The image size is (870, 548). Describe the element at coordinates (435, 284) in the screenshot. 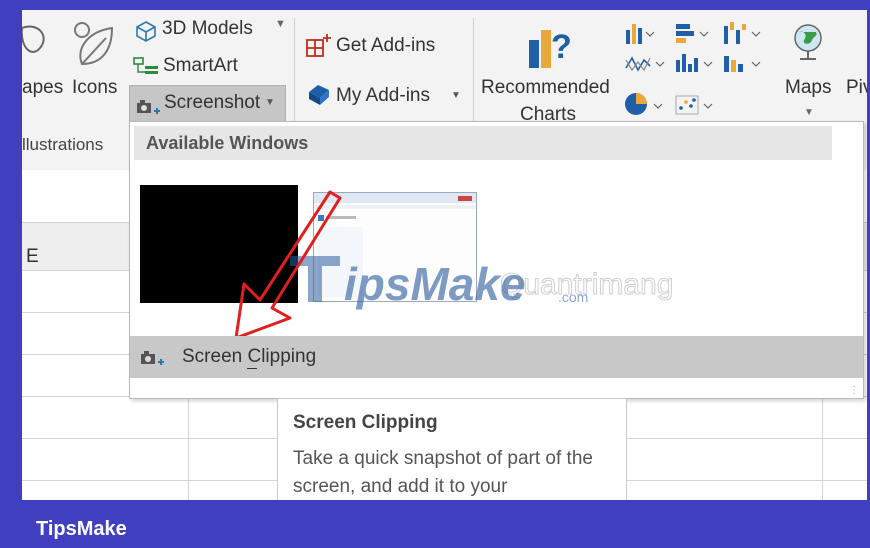

I see `watermark-text: ipsMake` at that location.